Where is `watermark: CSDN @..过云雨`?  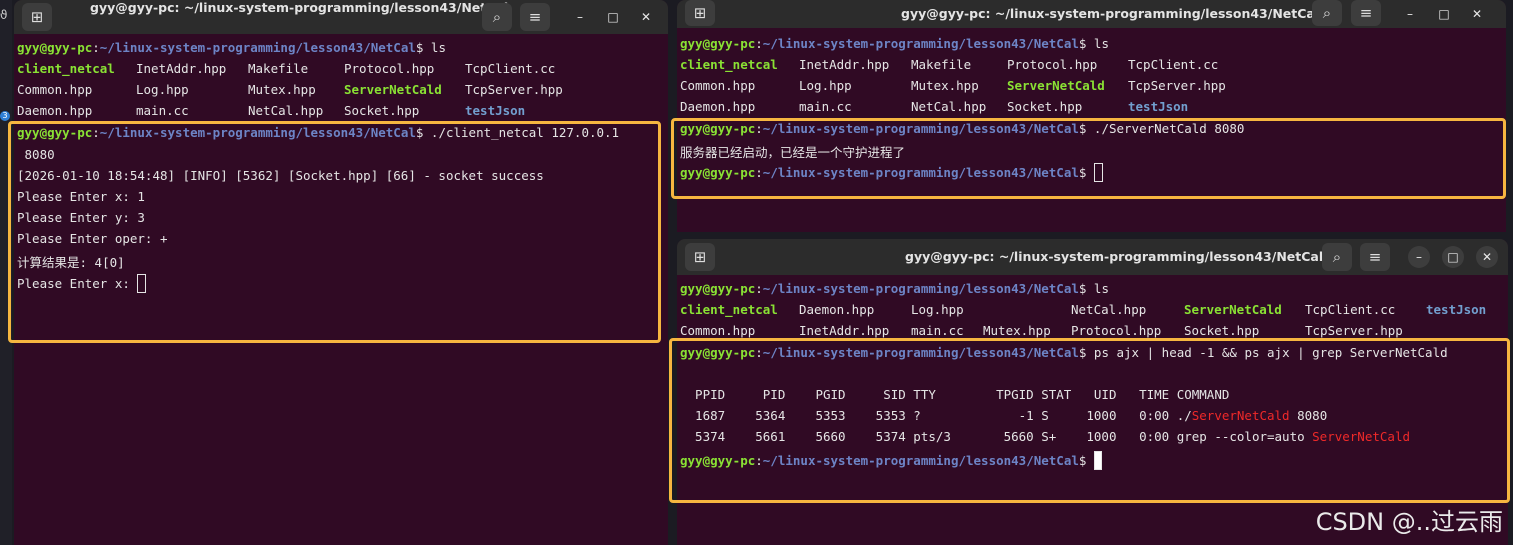 watermark: CSDN @..过云雨 is located at coordinates (1409, 522).